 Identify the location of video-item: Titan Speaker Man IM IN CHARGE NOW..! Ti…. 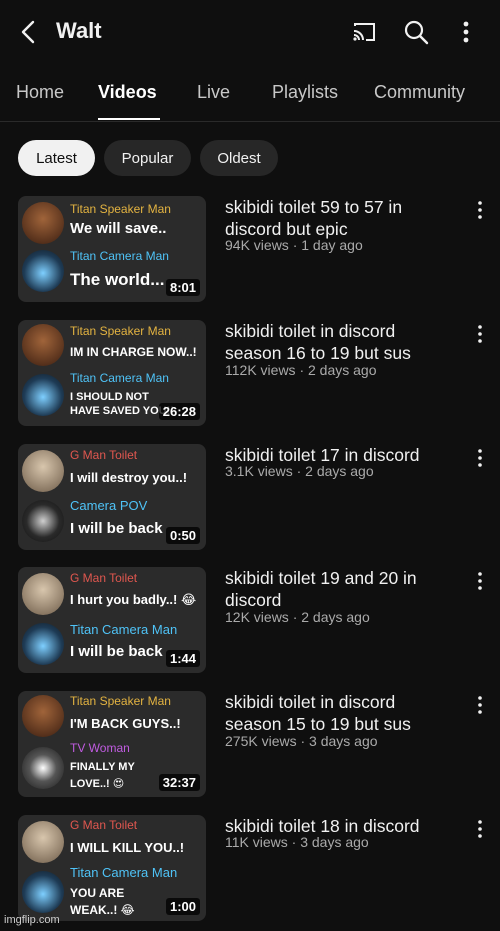
(253, 373).